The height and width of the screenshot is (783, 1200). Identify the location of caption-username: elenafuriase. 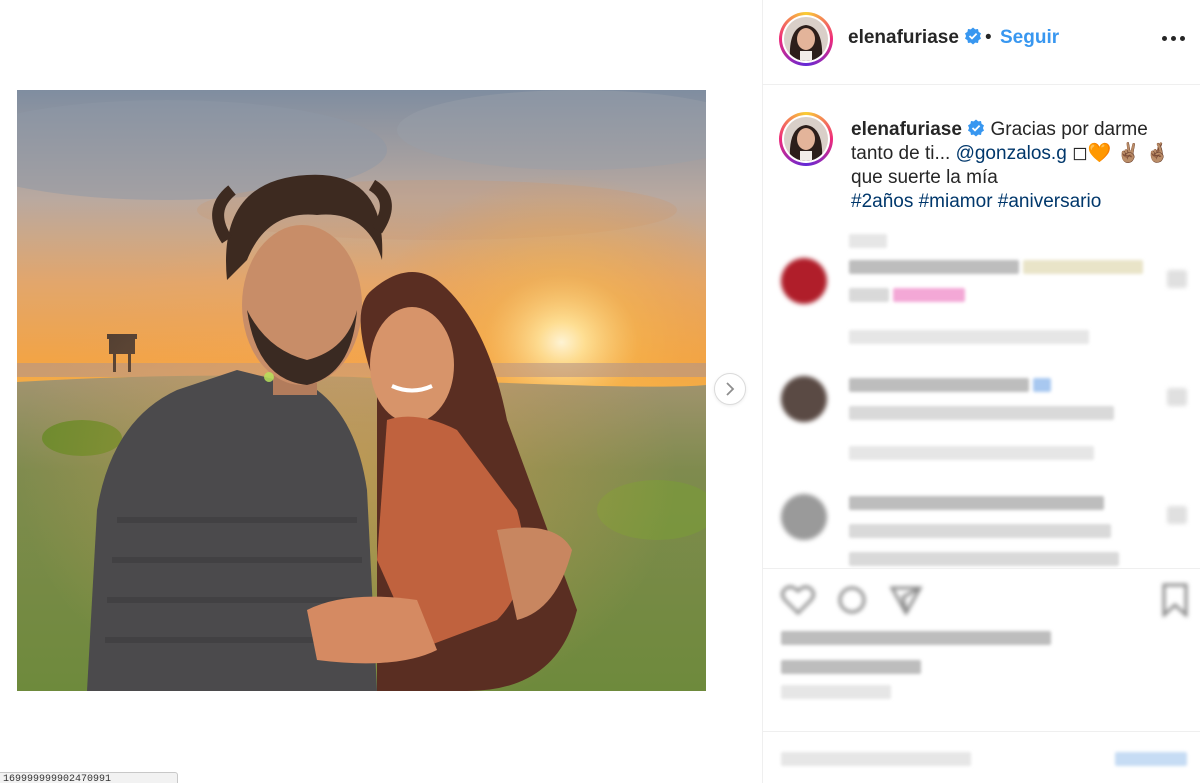
(906, 129).